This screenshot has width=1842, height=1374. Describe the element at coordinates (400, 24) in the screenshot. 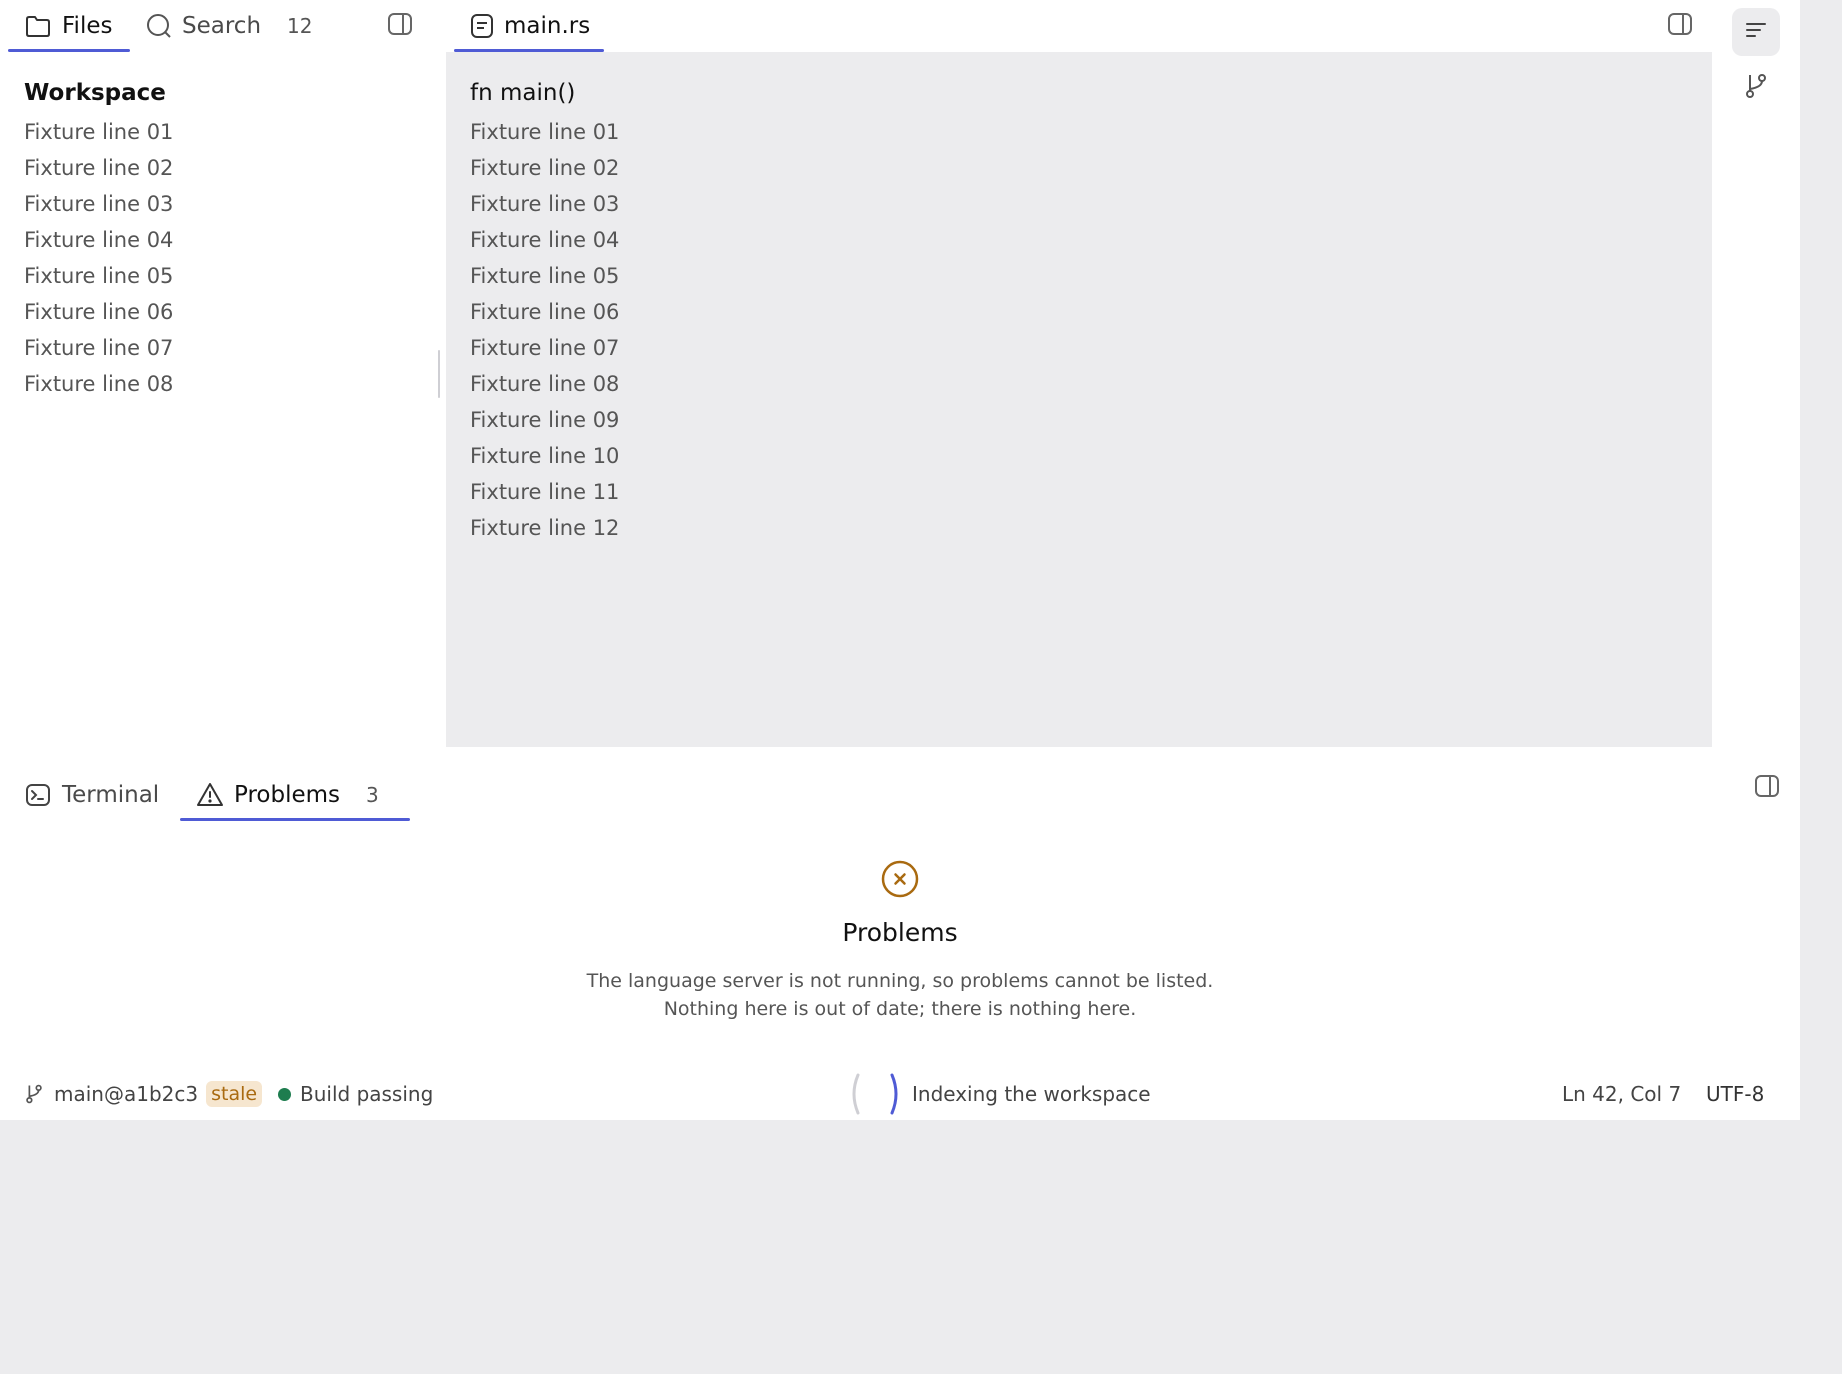

I see `toggle-sidebar-split-icon` at that location.